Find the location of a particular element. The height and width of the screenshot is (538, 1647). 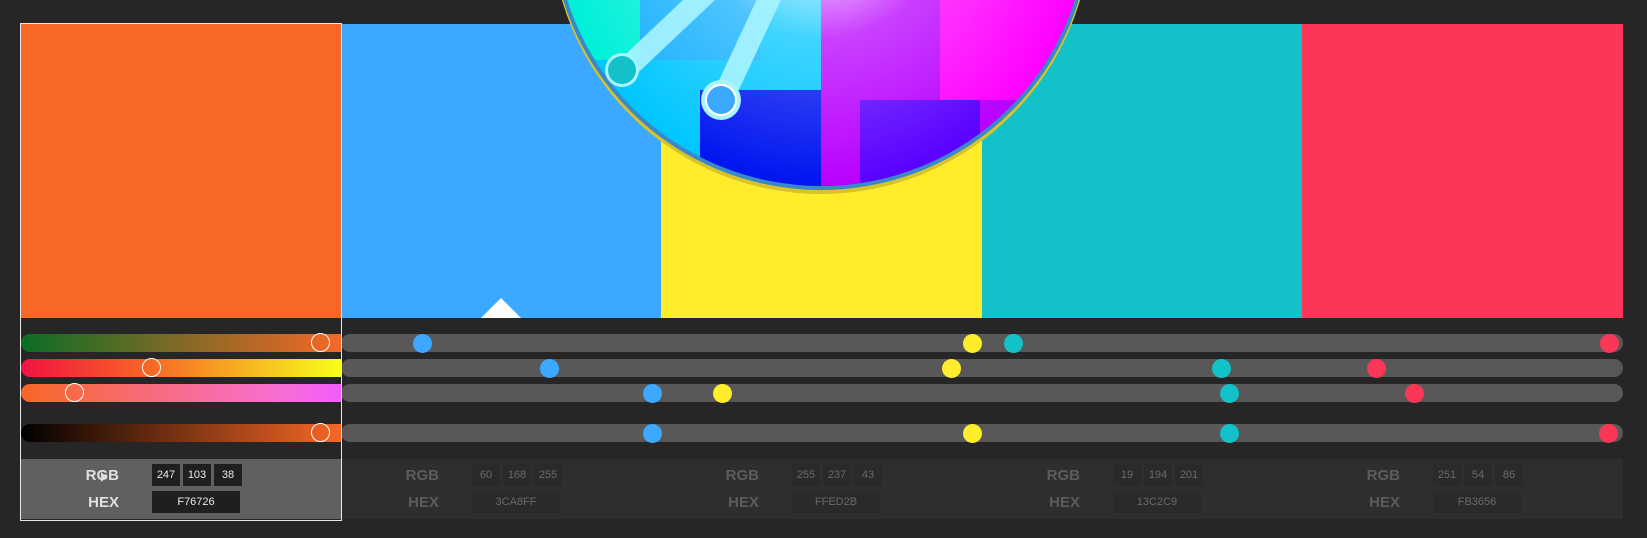

color-values-swatch-1: RGB 247 103 38 HEX F76726 is located at coordinates (181, 489).